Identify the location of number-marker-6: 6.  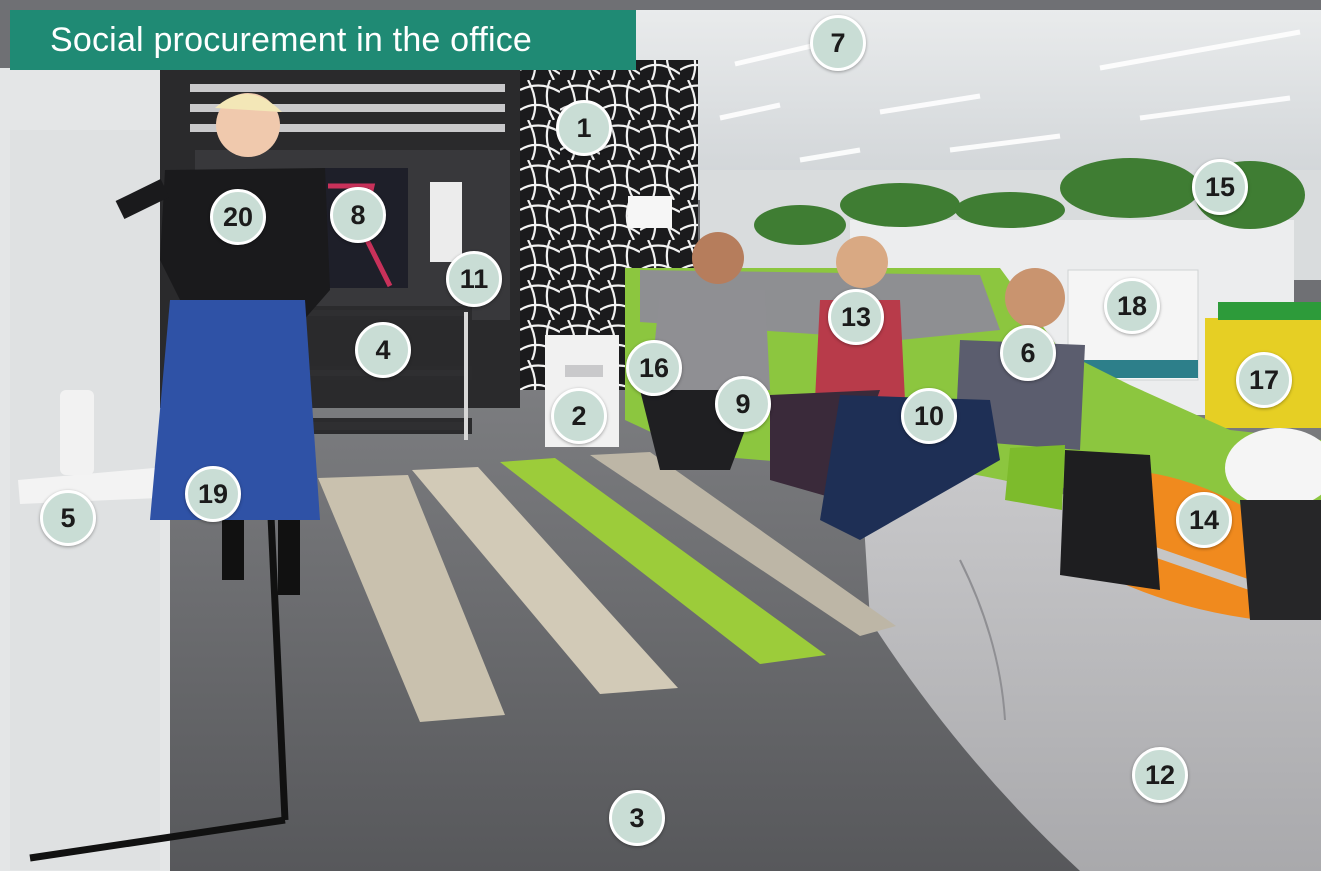
(1028, 353).